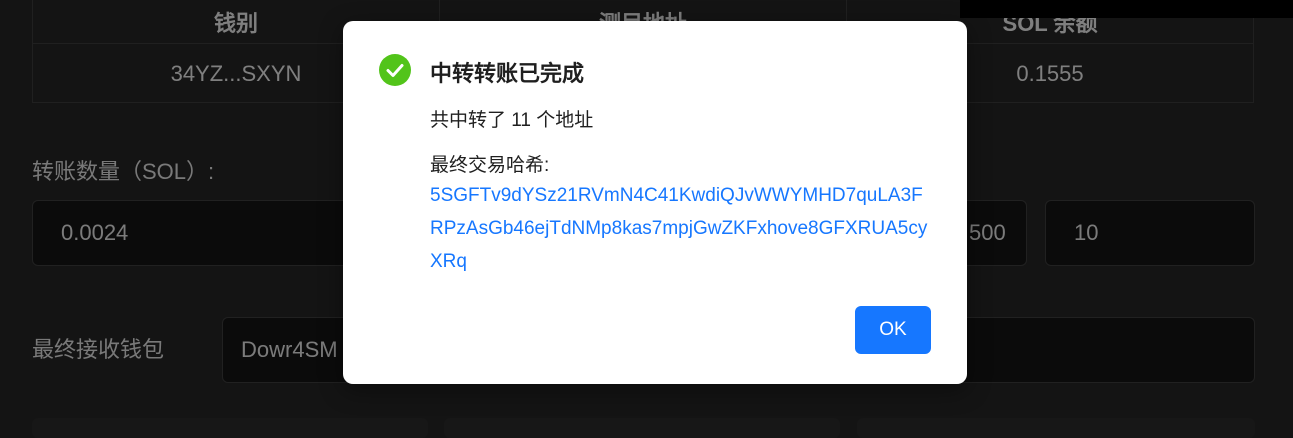  I want to click on dialog-summary: 共中转了 11 个地址, so click(512, 120).